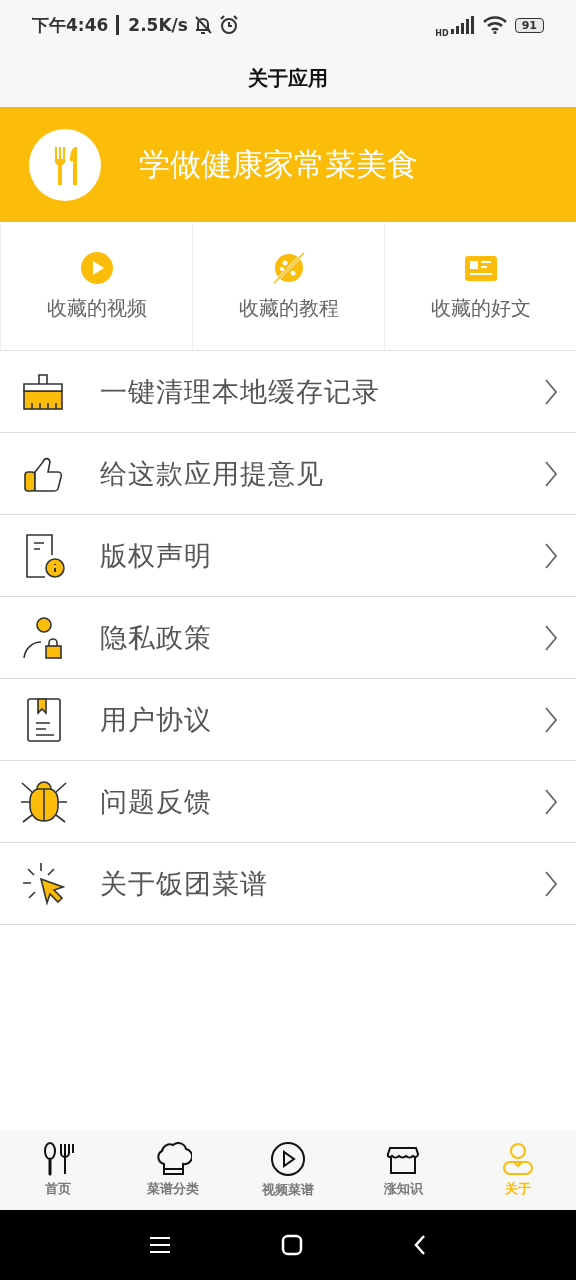 The width and height of the screenshot is (576, 1280). What do you see at coordinates (158, 25) in the screenshot?
I see `network-speed: 2.5K/s` at bounding box center [158, 25].